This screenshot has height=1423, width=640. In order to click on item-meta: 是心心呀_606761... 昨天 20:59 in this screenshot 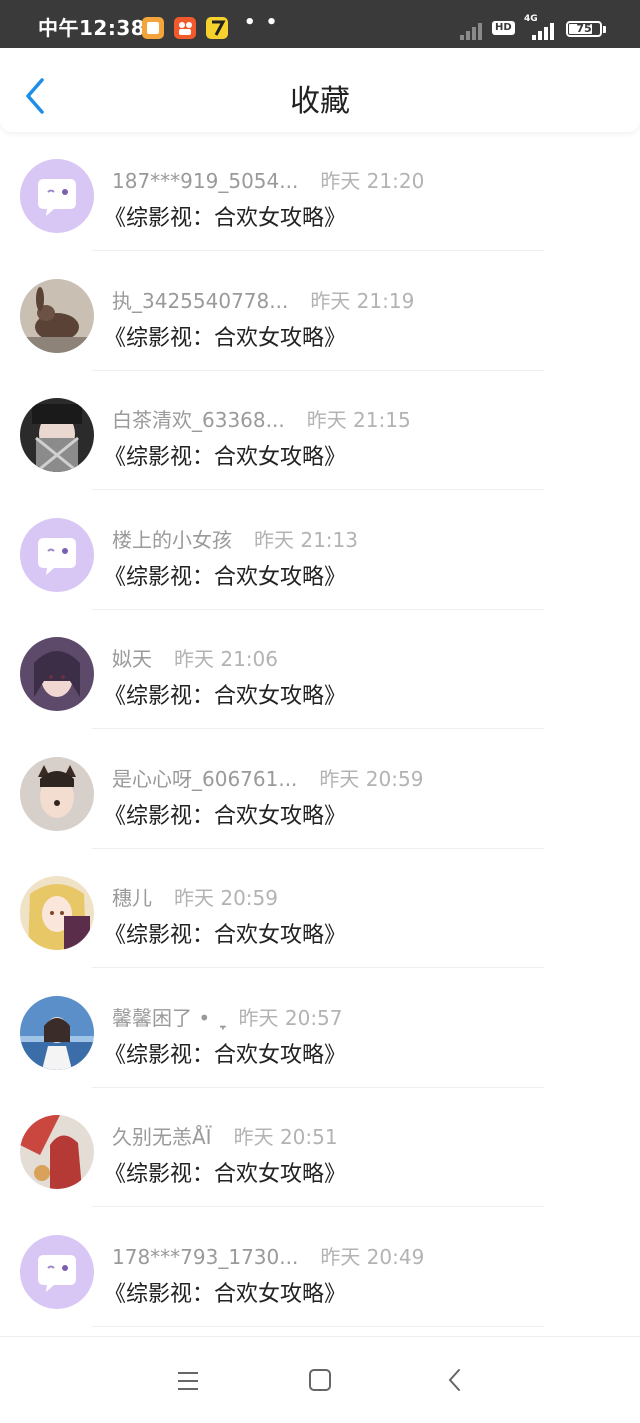, I will do `click(267, 777)`.